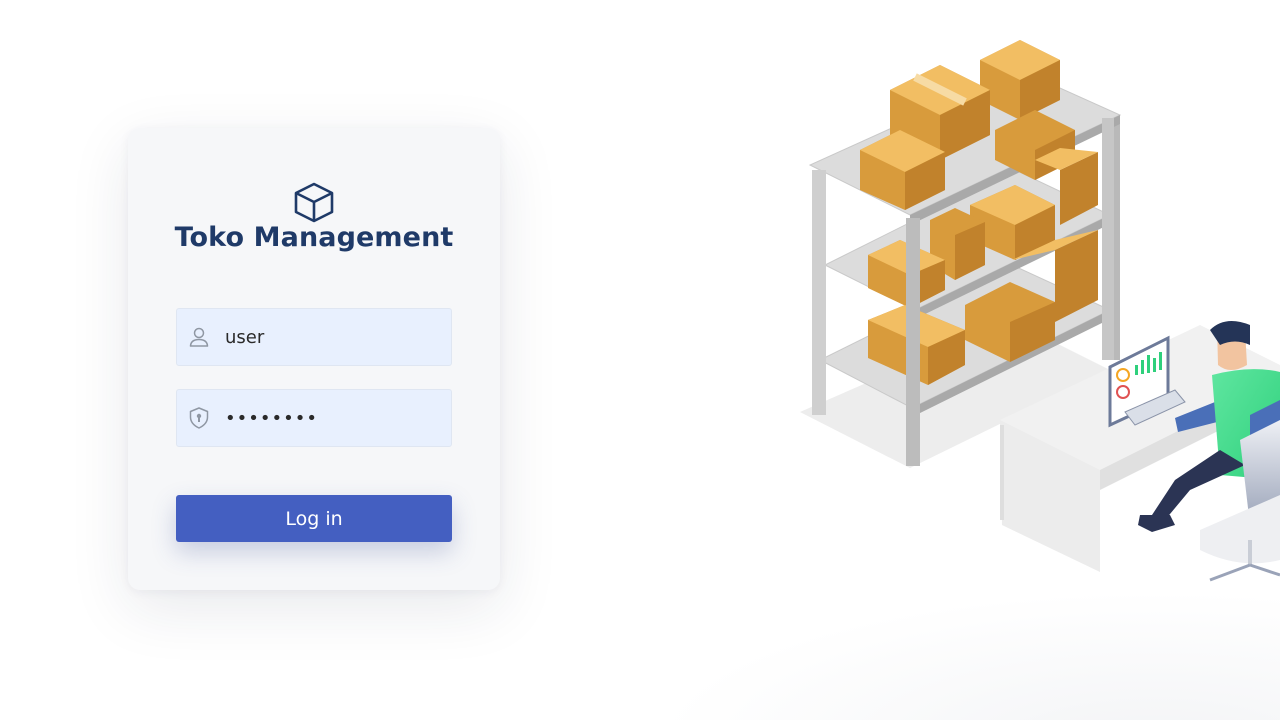 The height and width of the screenshot is (720, 1280). I want to click on username-input, so click(332, 337).